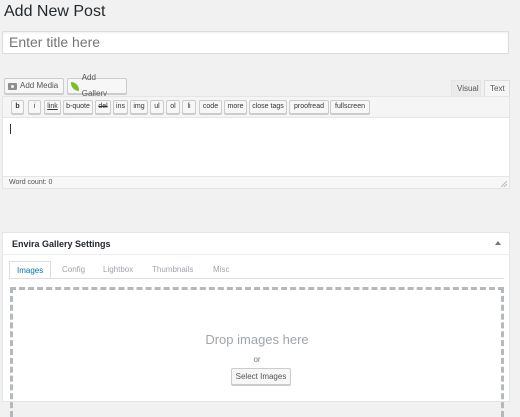  Describe the element at coordinates (10, 129) in the screenshot. I see `text-caret` at that location.